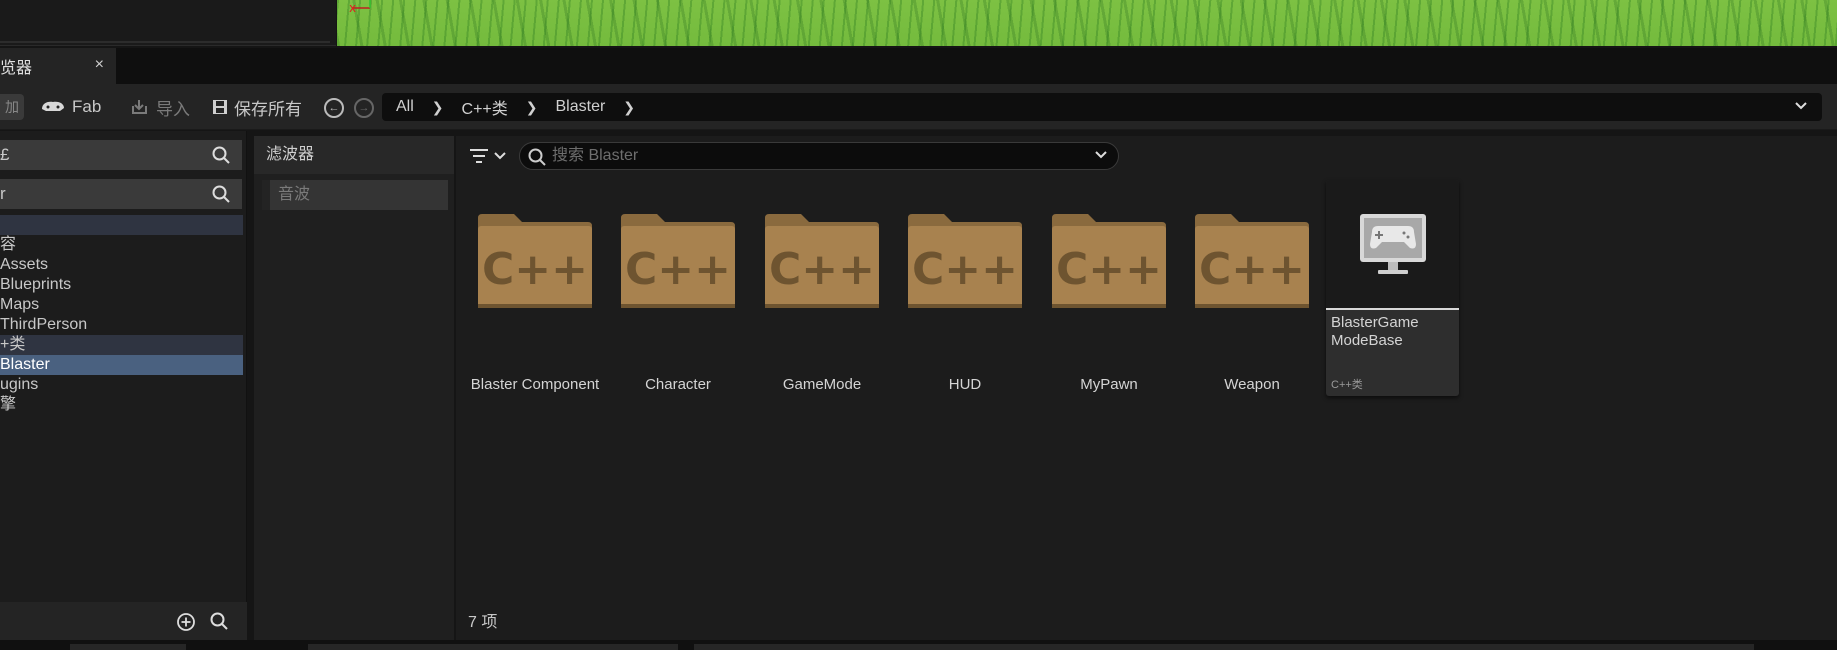 The height and width of the screenshot is (650, 1837). I want to click on tree-item: 擎, so click(121, 405).